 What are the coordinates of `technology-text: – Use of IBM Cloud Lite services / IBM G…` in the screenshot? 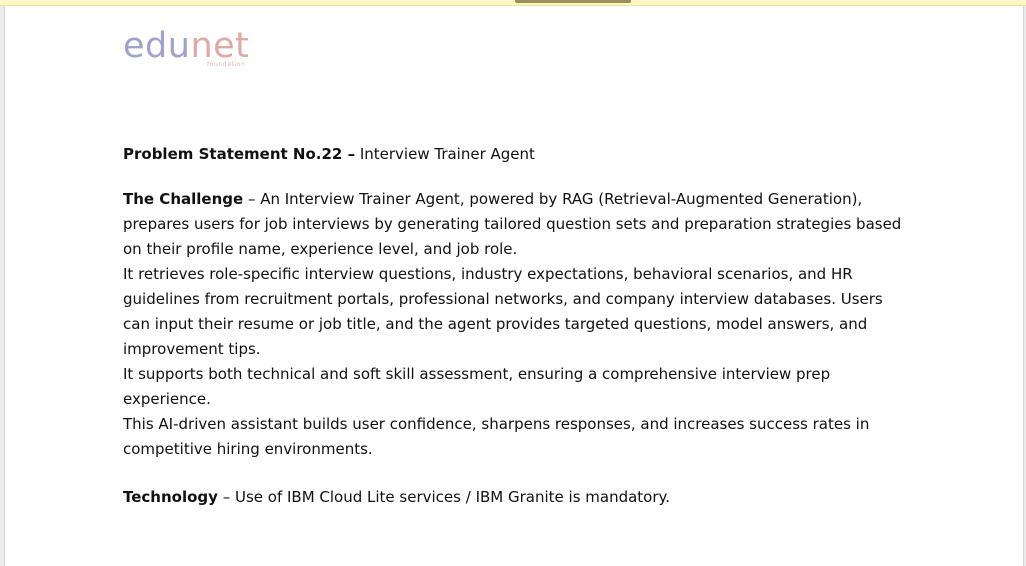 It's located at (444, 497).